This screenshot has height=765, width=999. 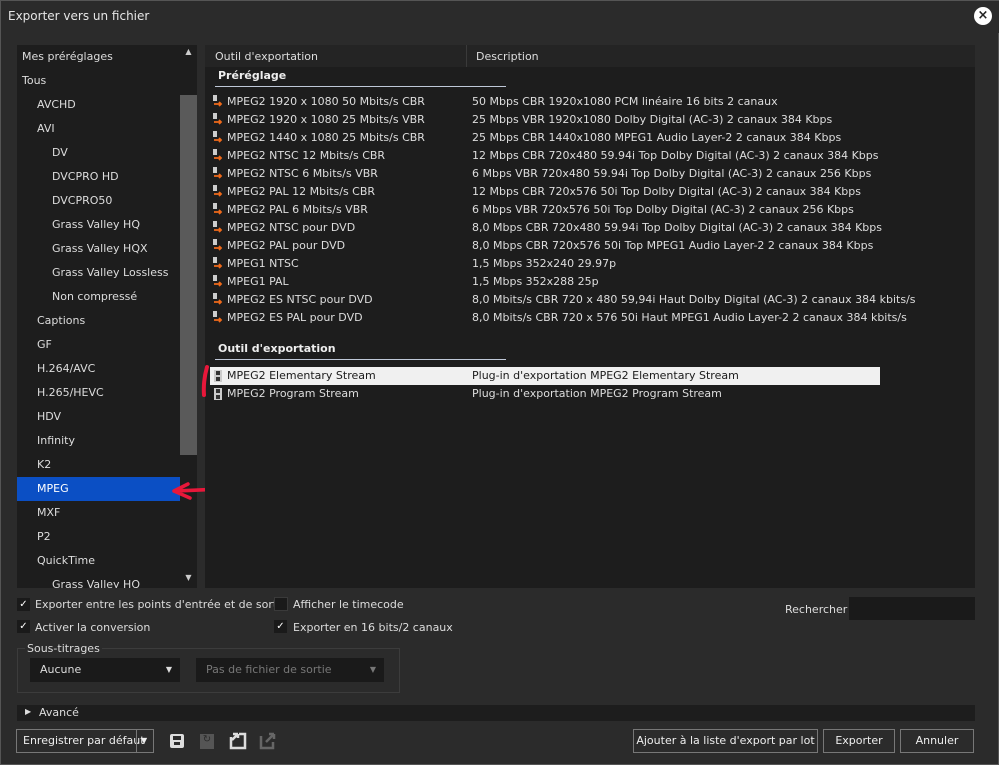 What do you see at coordinates (98, 297) in the screenshot?
I see `tree-item: Non compressé` at bounding box center [98, 297].